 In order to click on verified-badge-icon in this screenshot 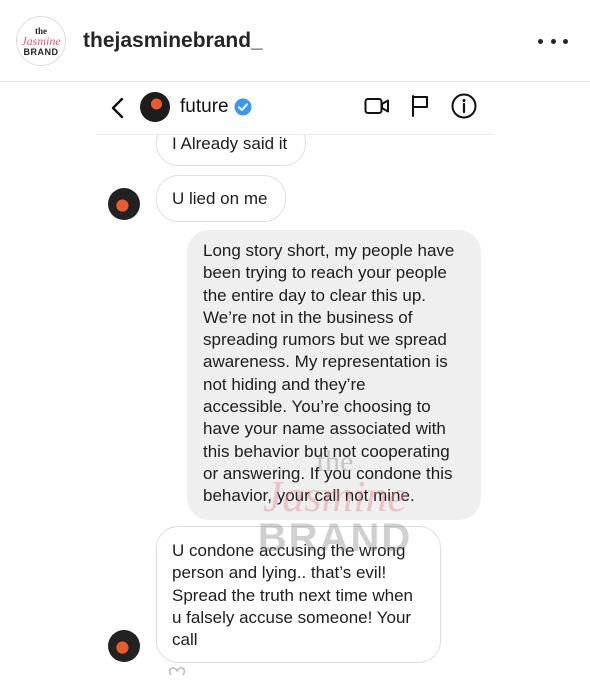, I will do `click(243, 107)`.